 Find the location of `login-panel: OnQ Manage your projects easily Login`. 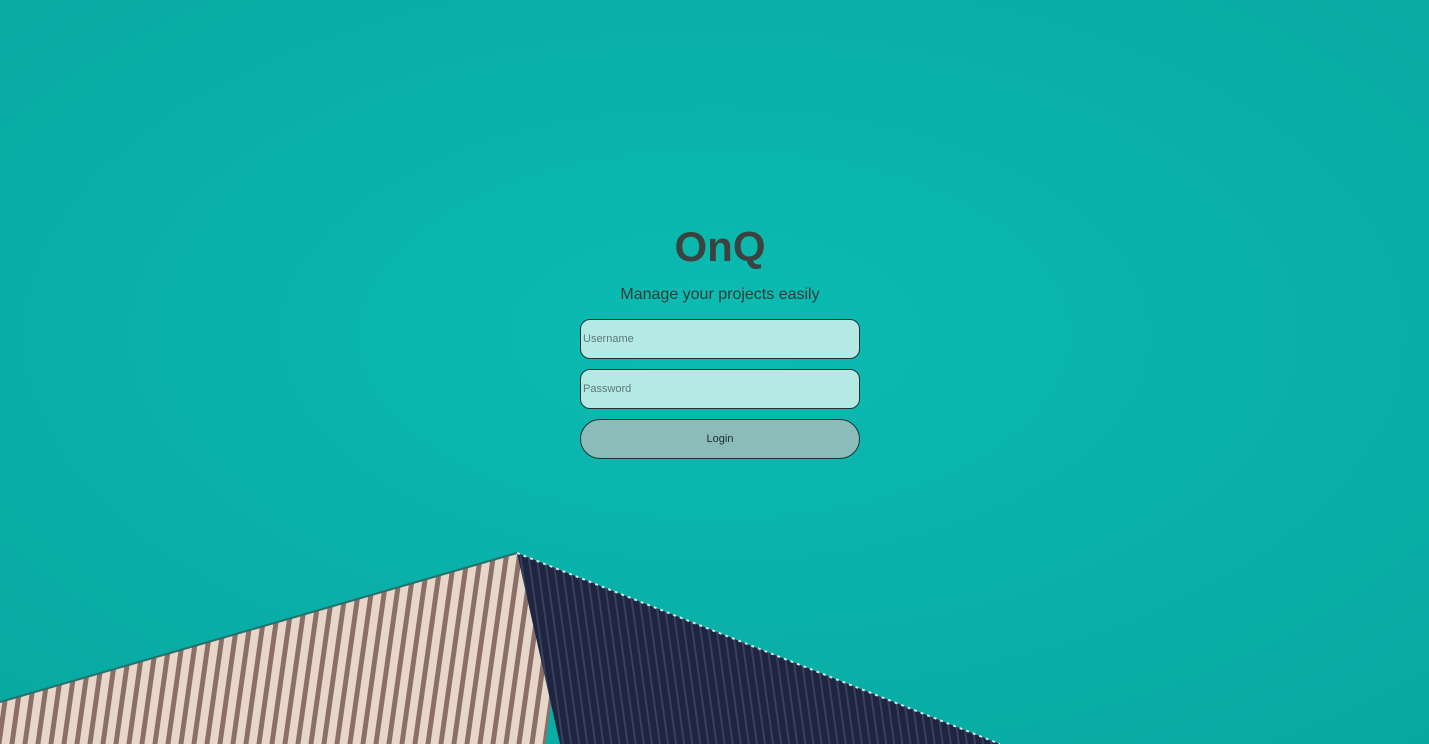

login-panel: OnQ Manage your projects easily Login is located at coordinates (720, 340).